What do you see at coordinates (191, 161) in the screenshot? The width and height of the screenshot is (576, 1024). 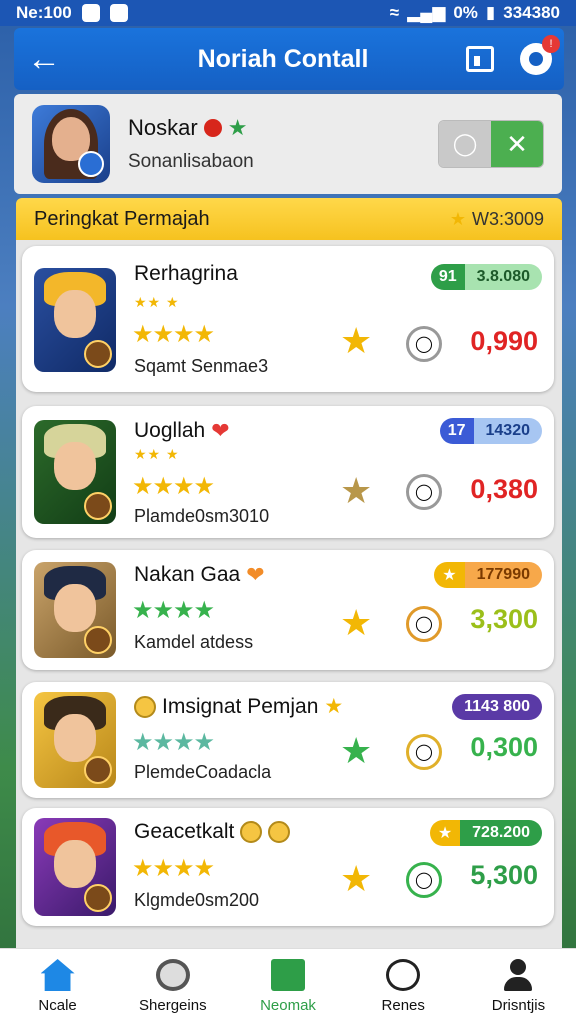 I see `profile-subtitle: Sonanlisabaon` at bounding box center [191, 161].